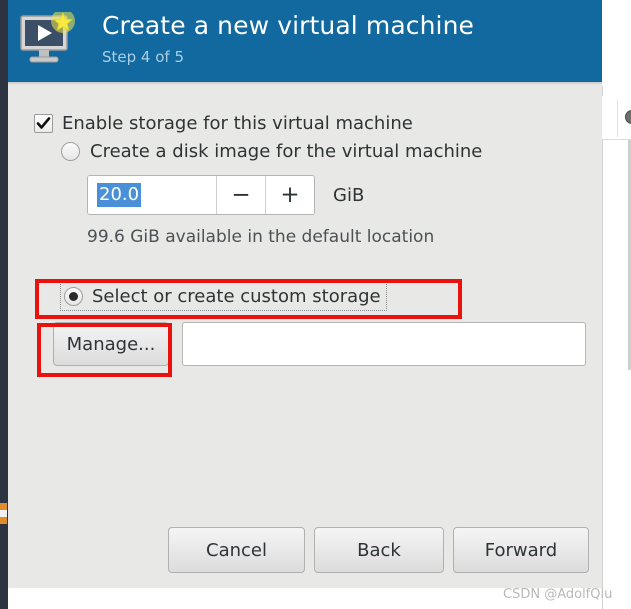 The image size is (631, 609). What do you see at coordinates (70, 151) in the screenshot?
I see `disk-image-radio` at bounding box center [70, 151].